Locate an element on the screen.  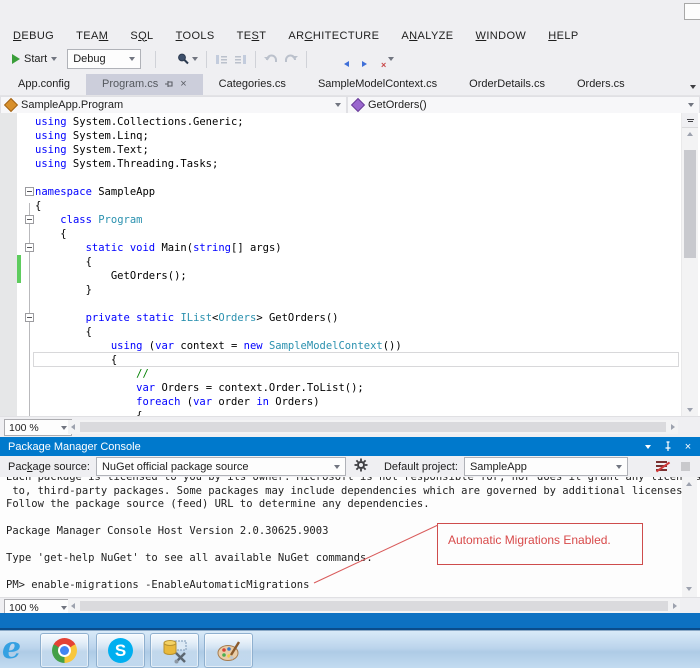
taskbar-button-skype: S is located at coordinates (120, 650).